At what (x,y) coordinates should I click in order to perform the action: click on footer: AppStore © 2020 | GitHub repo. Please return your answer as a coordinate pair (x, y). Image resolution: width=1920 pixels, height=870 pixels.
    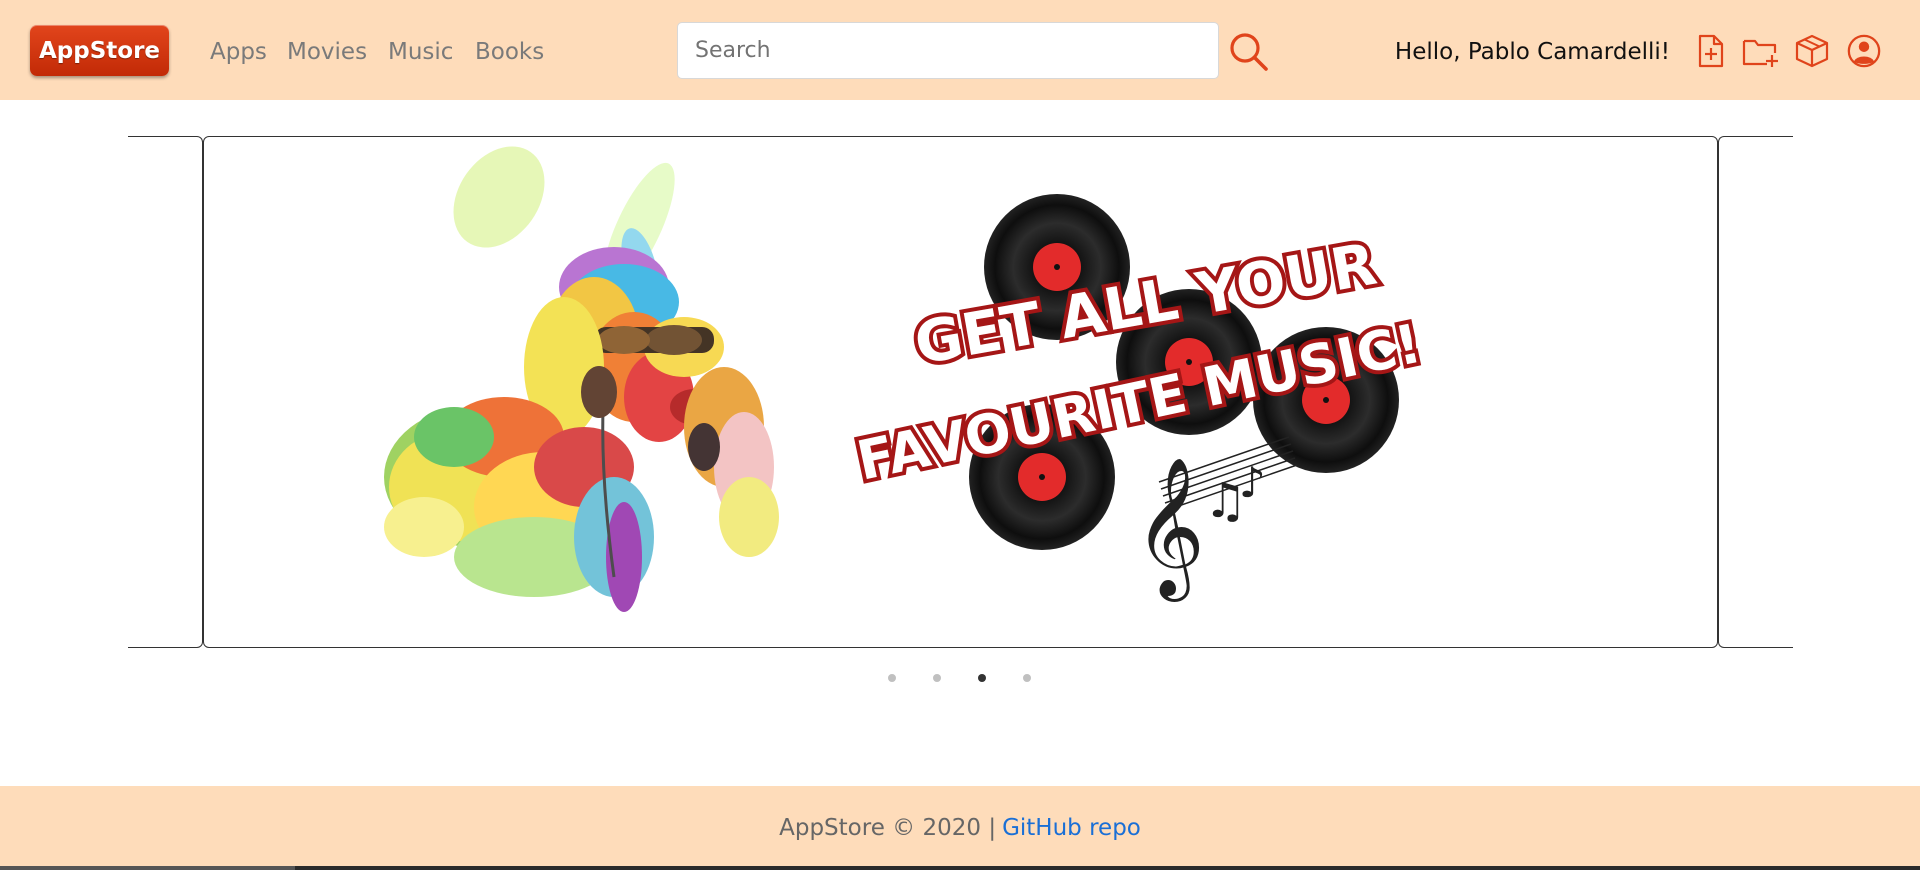
    Looking at the image, I should click on (960, 828).